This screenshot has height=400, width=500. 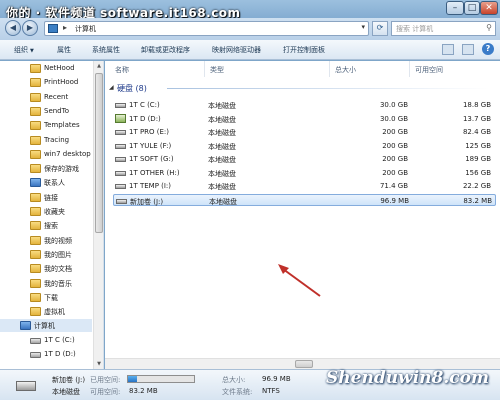 I want to click on search-icon: ⚲, so click(x=489, y=27).